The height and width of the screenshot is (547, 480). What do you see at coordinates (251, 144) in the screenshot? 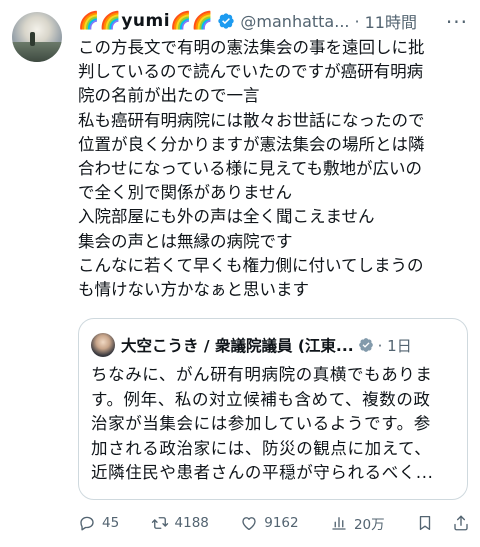
I see `tweet-text-line: 位置が良く分かりますが憲法集会の場所とは隣` at bounding box center [251, 144].